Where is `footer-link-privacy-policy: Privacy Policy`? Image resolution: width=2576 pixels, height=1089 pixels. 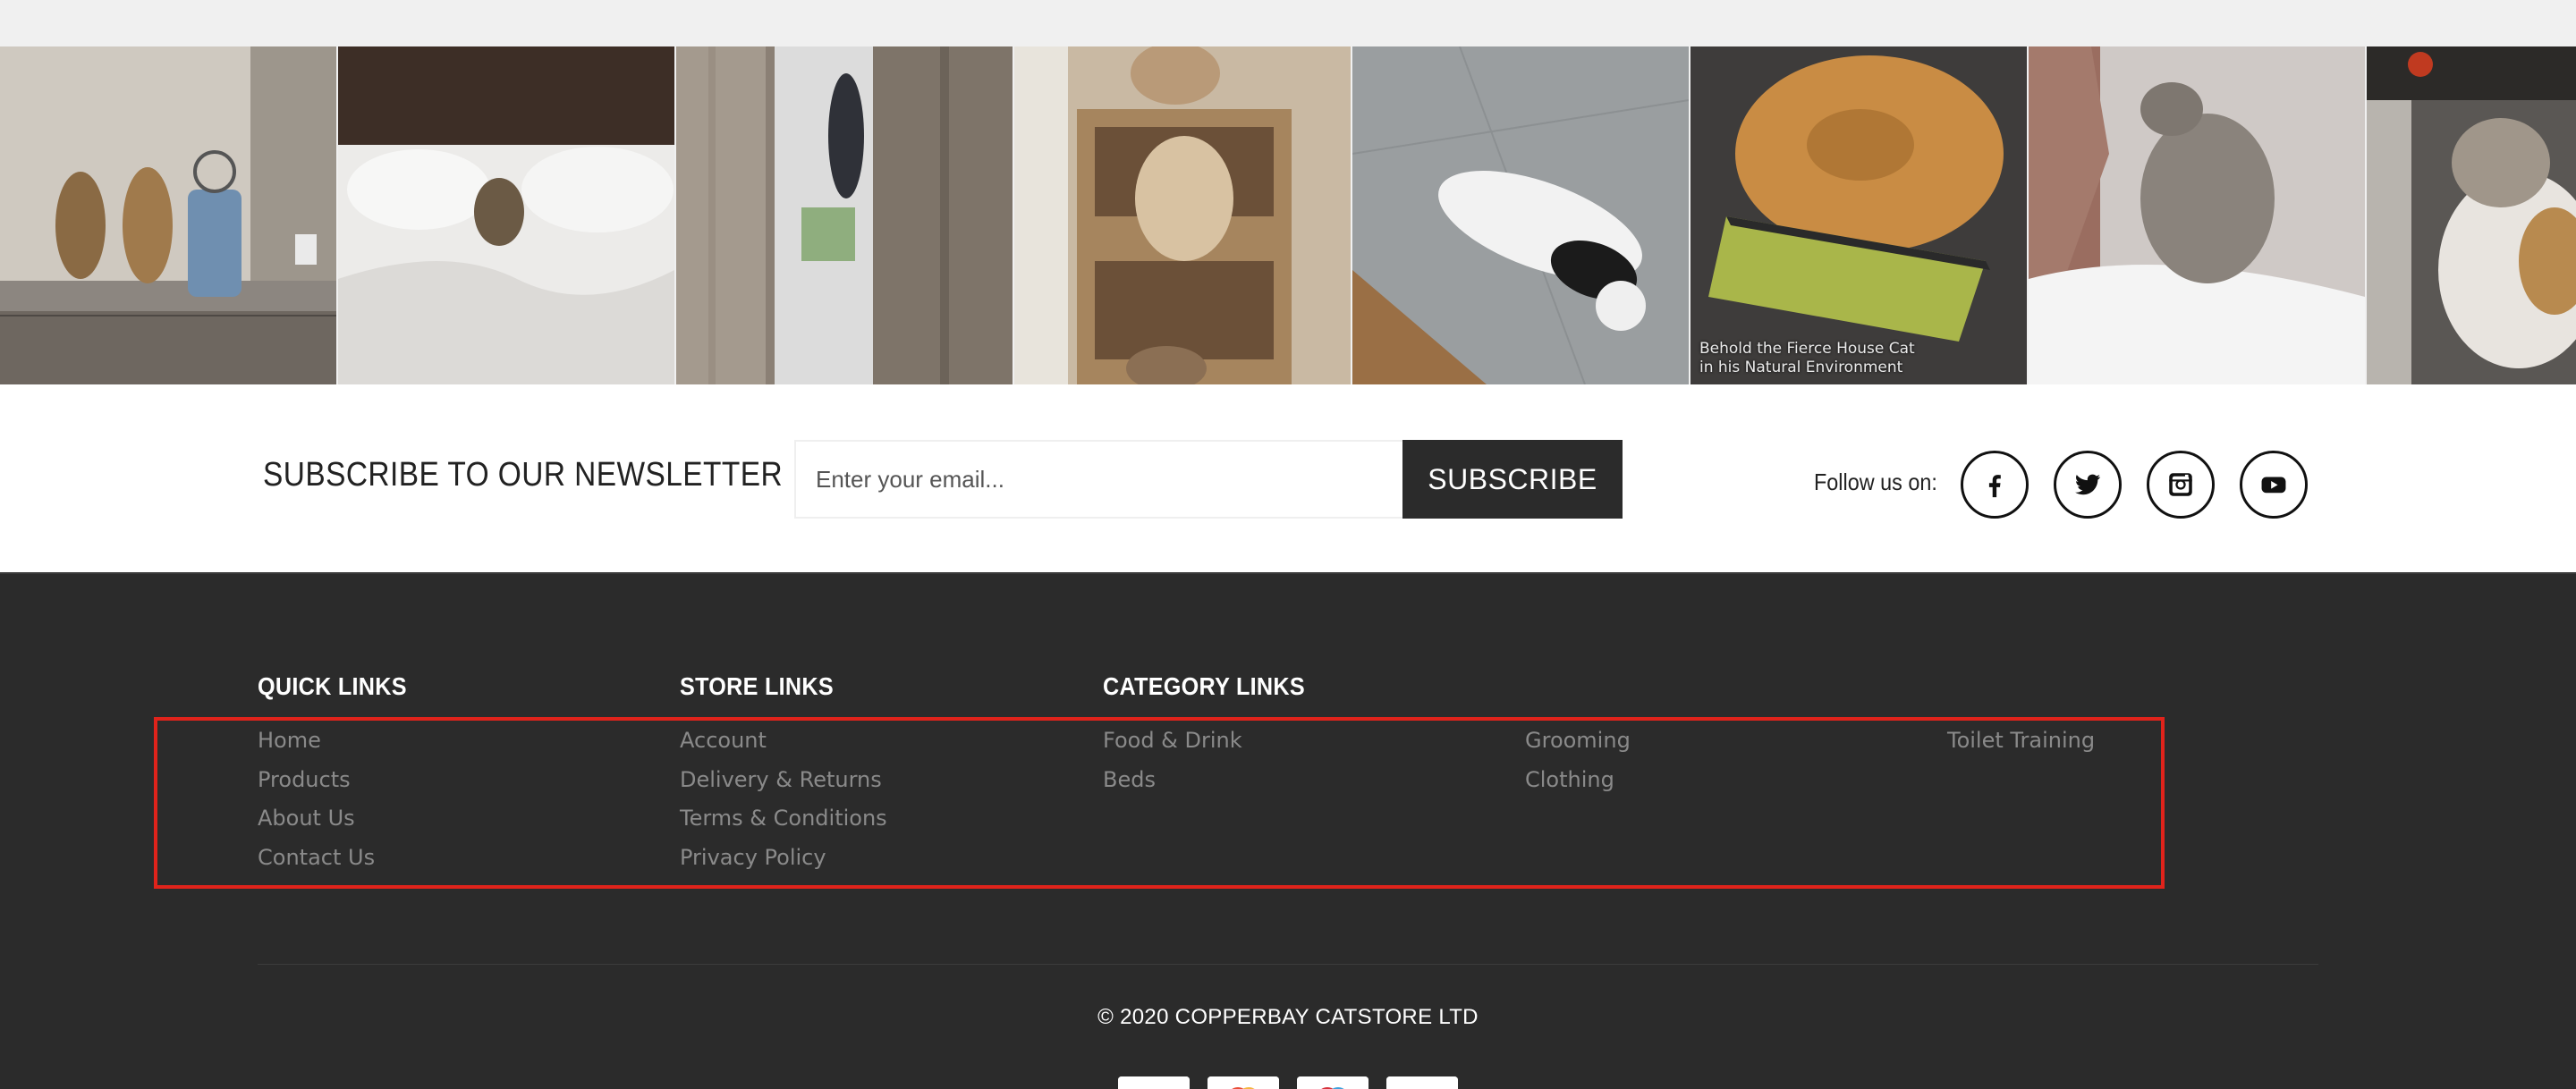 footer-link-privacy-policy: Privacy Policy is located at coordinates (753, 857).